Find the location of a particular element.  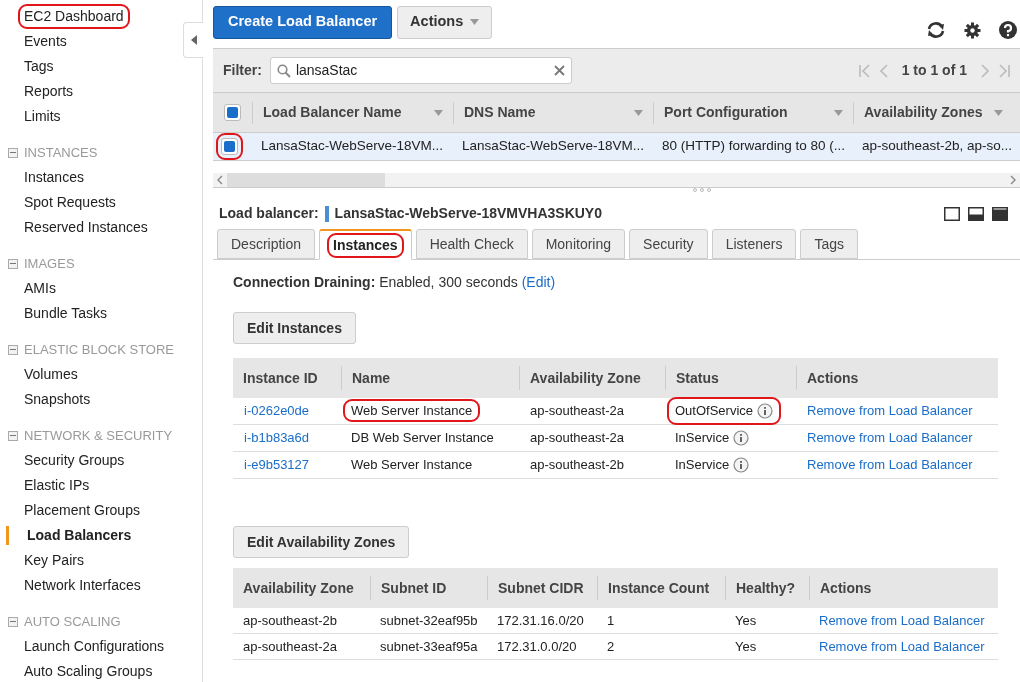

instance-id-link: i-0262e0de is located at coordinates (287, 411).